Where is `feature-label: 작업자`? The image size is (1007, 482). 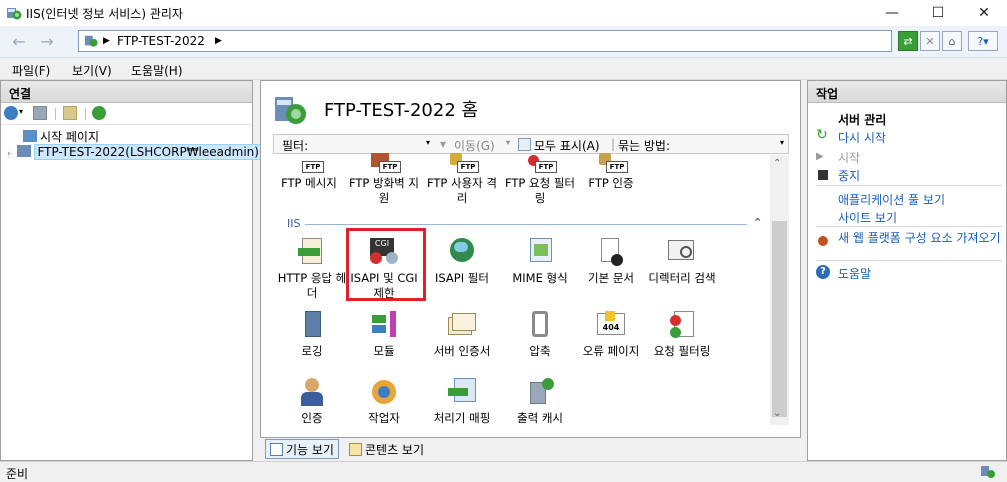
feature-label: 작업자 is located at coordinates (384, 418).